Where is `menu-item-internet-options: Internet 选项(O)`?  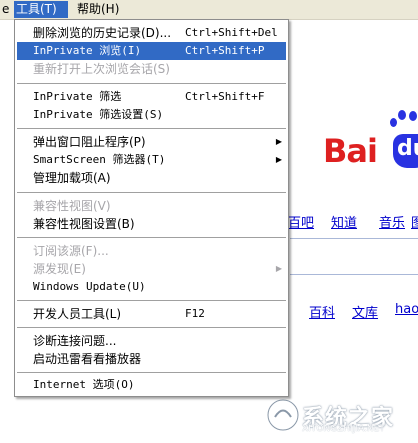 menu-item-internet-options: Internet 选项(O) is located at coordinates (151, 385).